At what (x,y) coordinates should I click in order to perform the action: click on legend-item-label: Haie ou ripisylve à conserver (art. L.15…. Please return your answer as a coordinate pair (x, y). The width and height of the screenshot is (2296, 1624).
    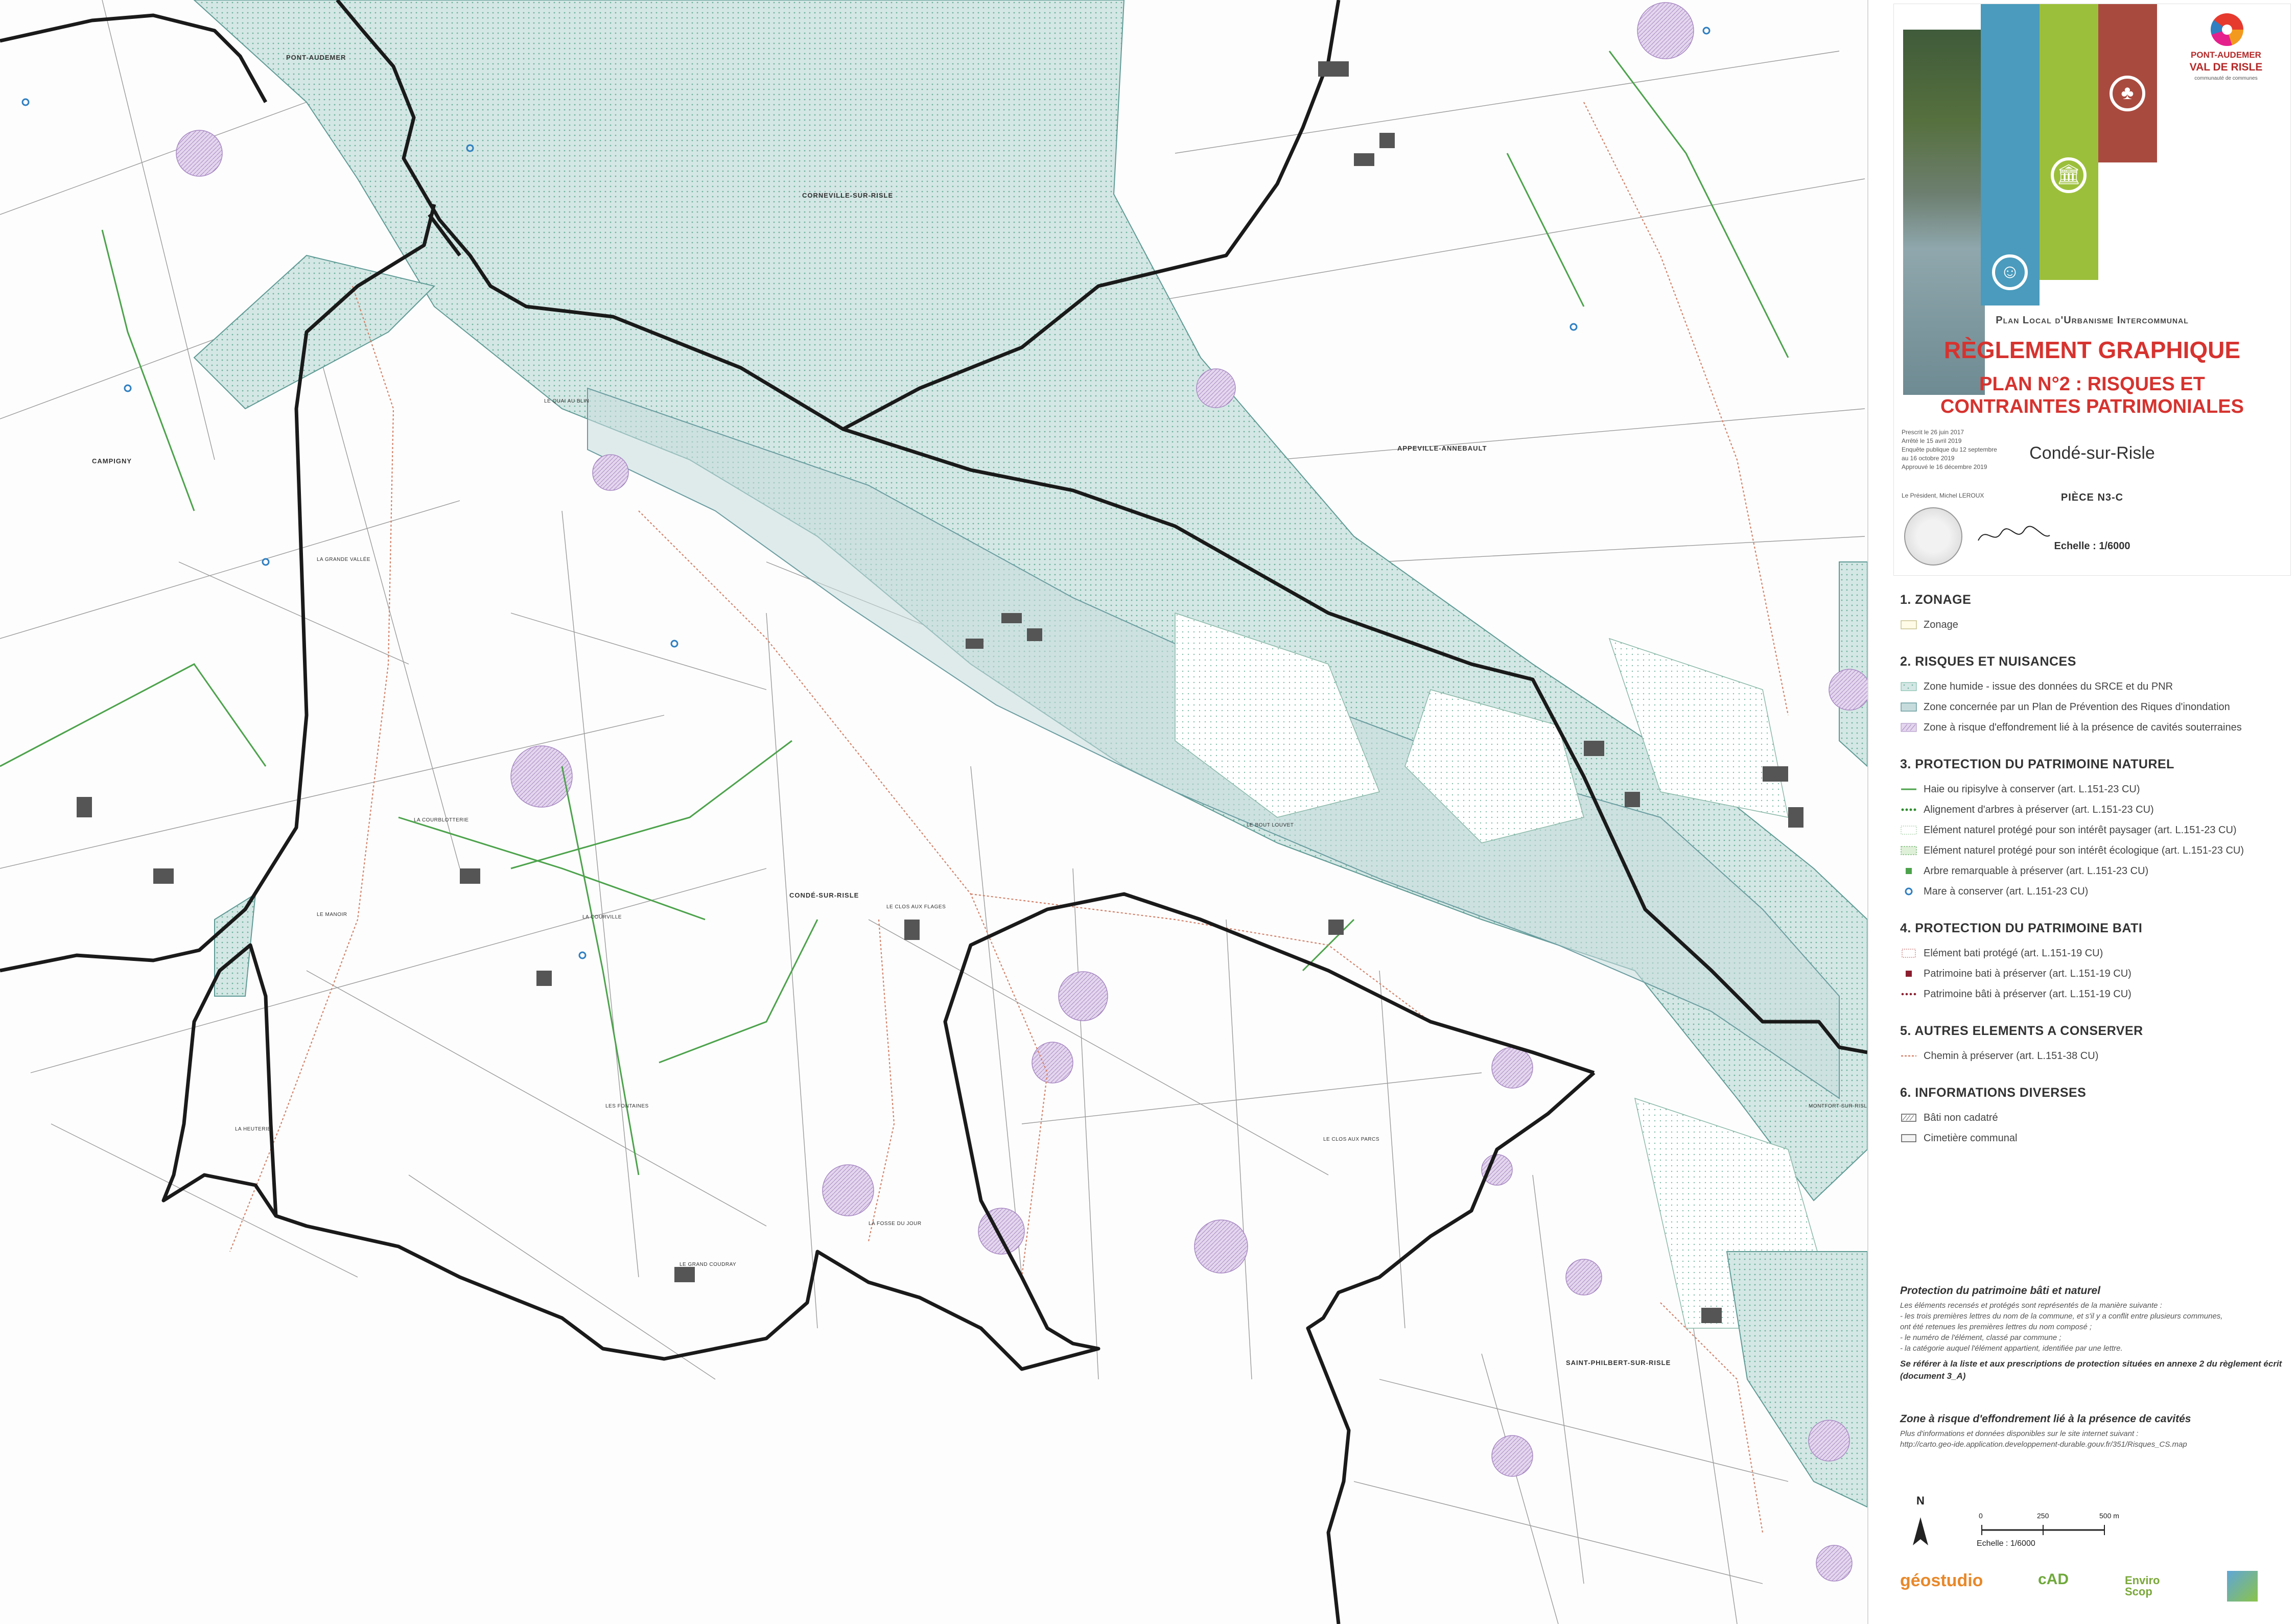
    Looking at the image, I should click on (2032, 789).